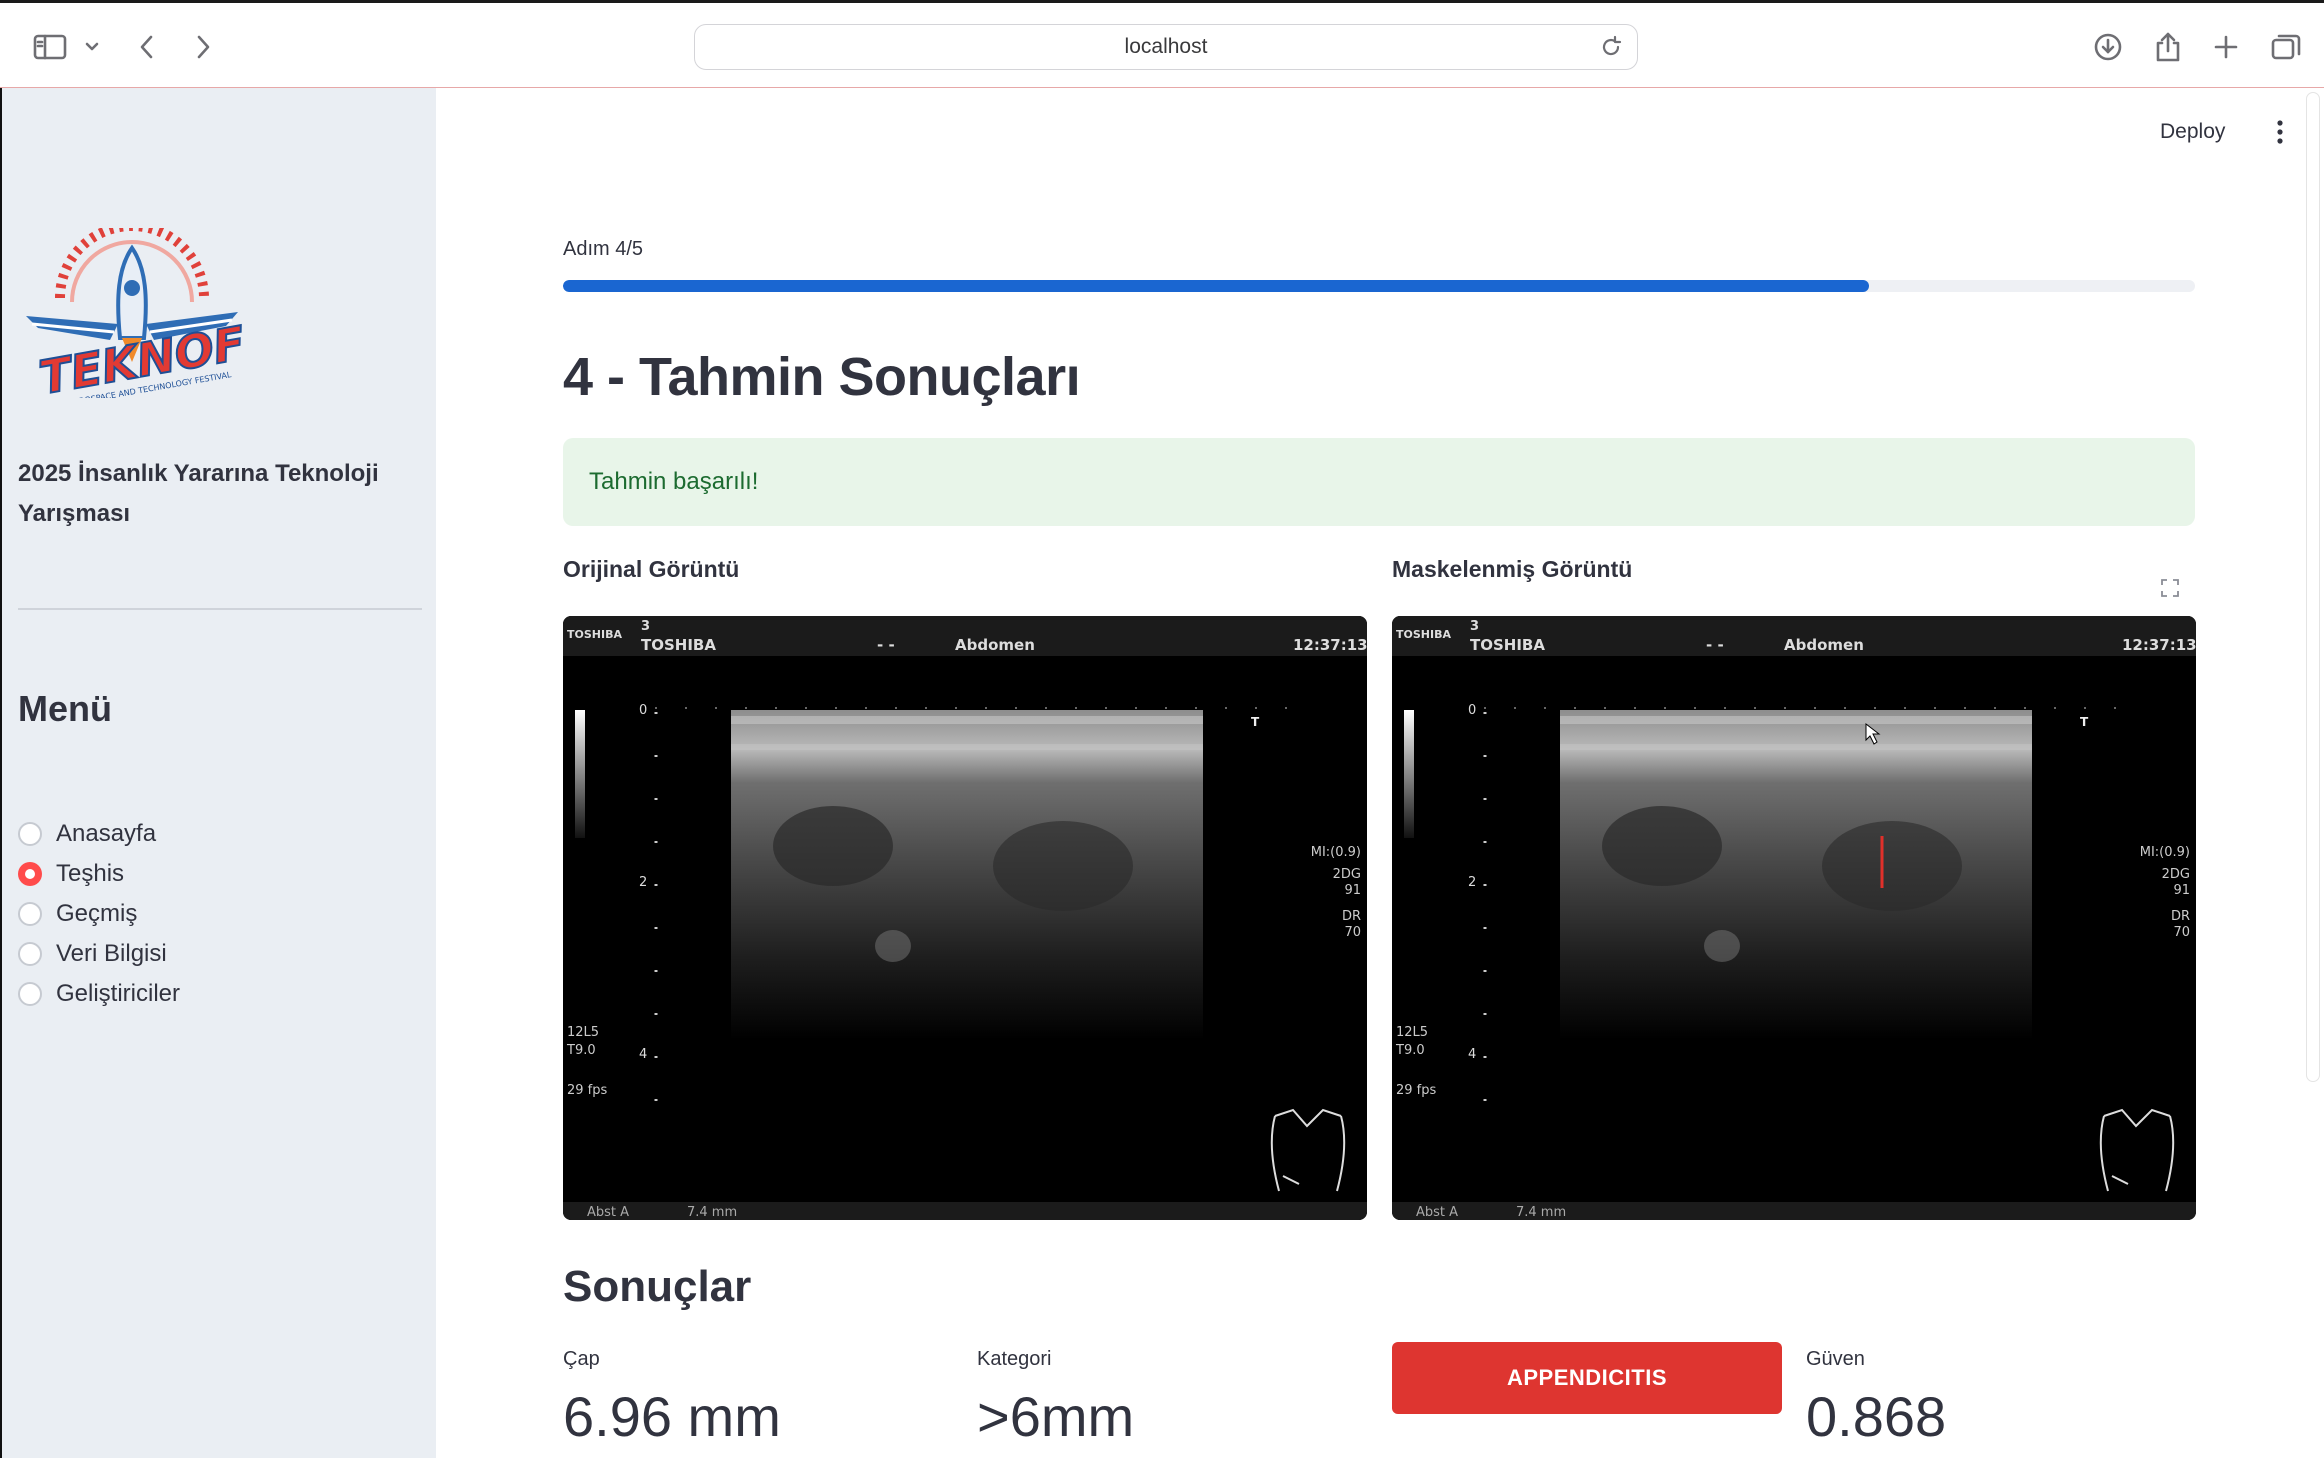 Image resolution: width=2324 pixels, height=1458 pixels. What do you see at coordinates (2280, 134) in the screenshot?
I see `more-options-icon` at bounding box center [2280, 134].